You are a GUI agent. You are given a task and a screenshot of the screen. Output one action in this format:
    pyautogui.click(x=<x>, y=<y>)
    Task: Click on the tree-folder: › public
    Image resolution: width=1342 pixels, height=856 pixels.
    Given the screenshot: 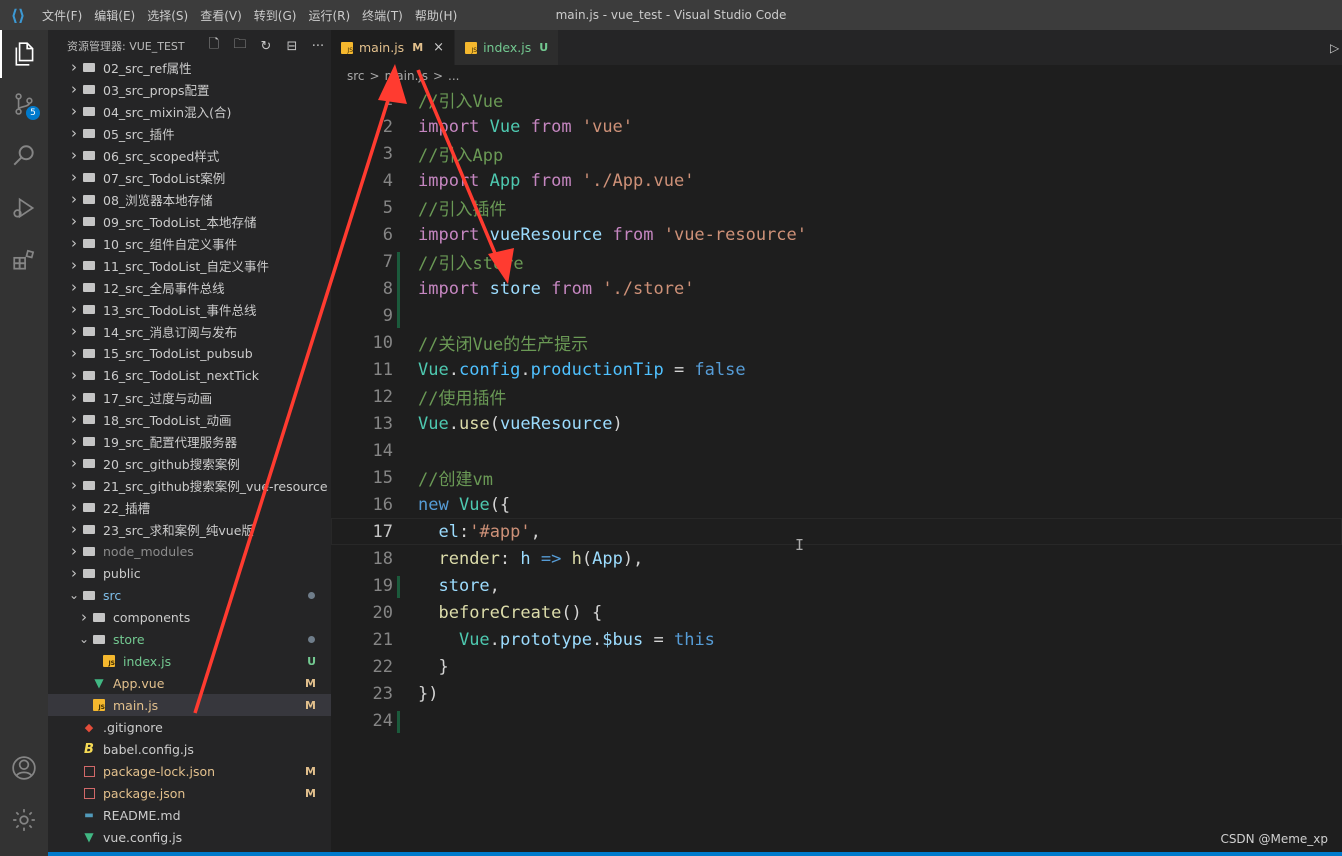 What is the action you would take?
    pyautogui.click(x=189, y=573)
    